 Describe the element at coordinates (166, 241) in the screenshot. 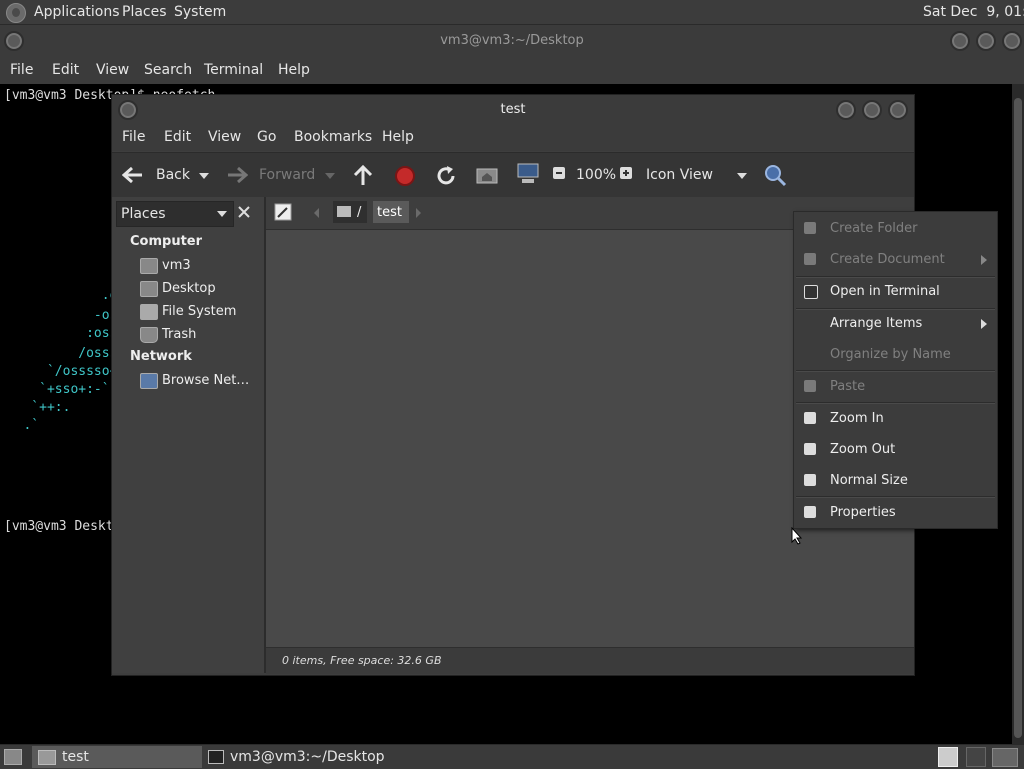

I see `sidebar-header-computer: Computer` at that location.